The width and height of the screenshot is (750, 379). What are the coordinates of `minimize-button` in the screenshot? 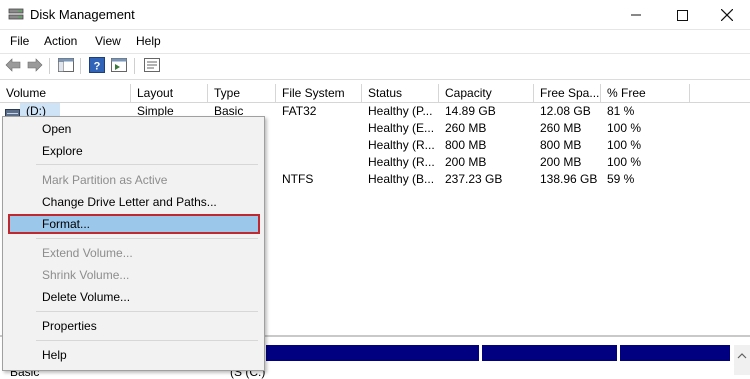 It's located at (636, 15).